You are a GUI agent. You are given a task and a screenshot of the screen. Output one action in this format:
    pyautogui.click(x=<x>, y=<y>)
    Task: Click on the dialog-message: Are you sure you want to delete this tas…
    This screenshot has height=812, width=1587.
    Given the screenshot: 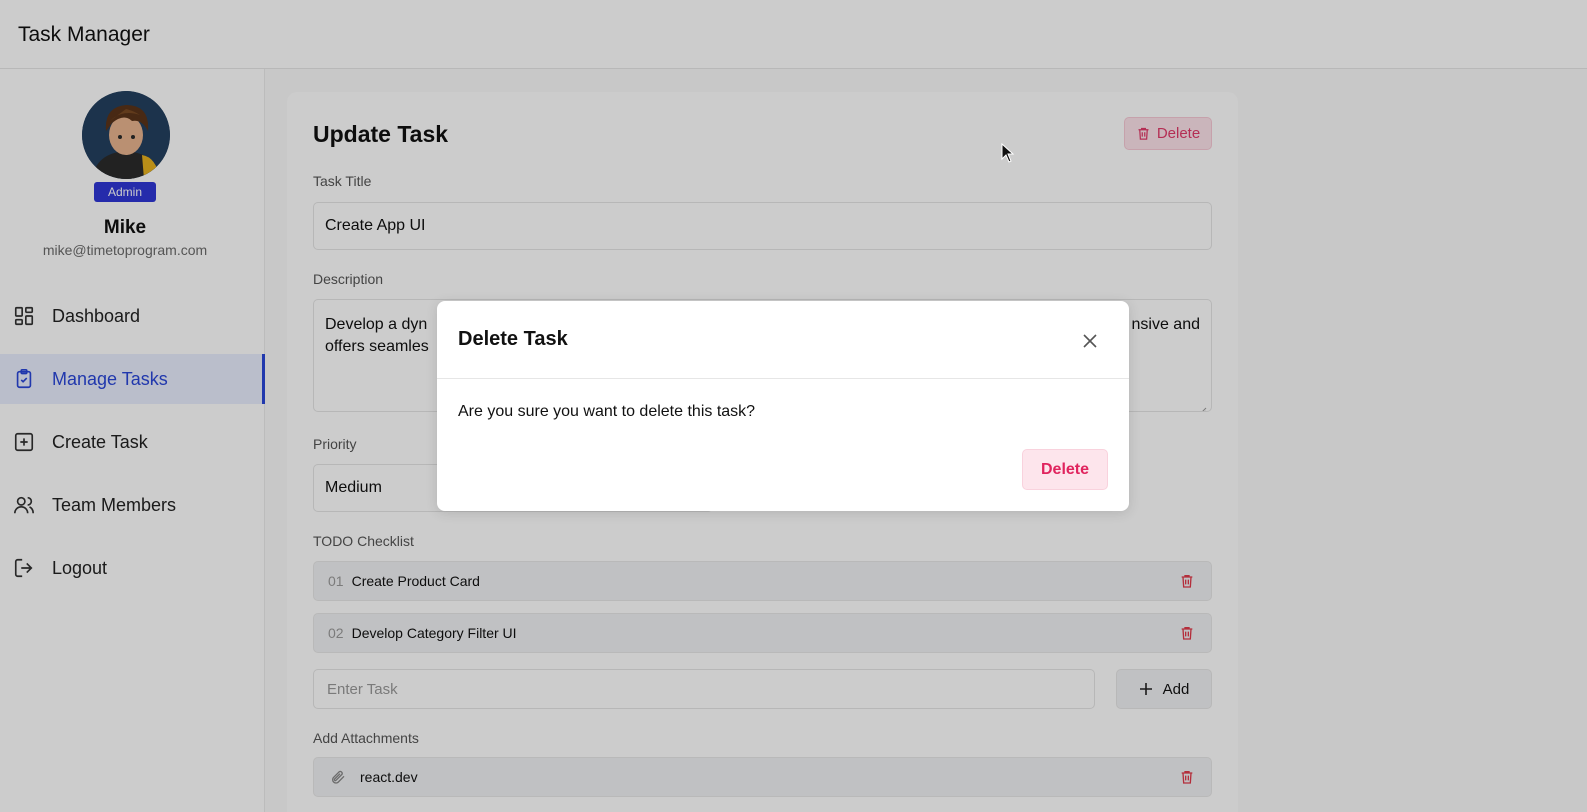 What is the action you would take?
    pyautogui.click(x=607, y=411)
    